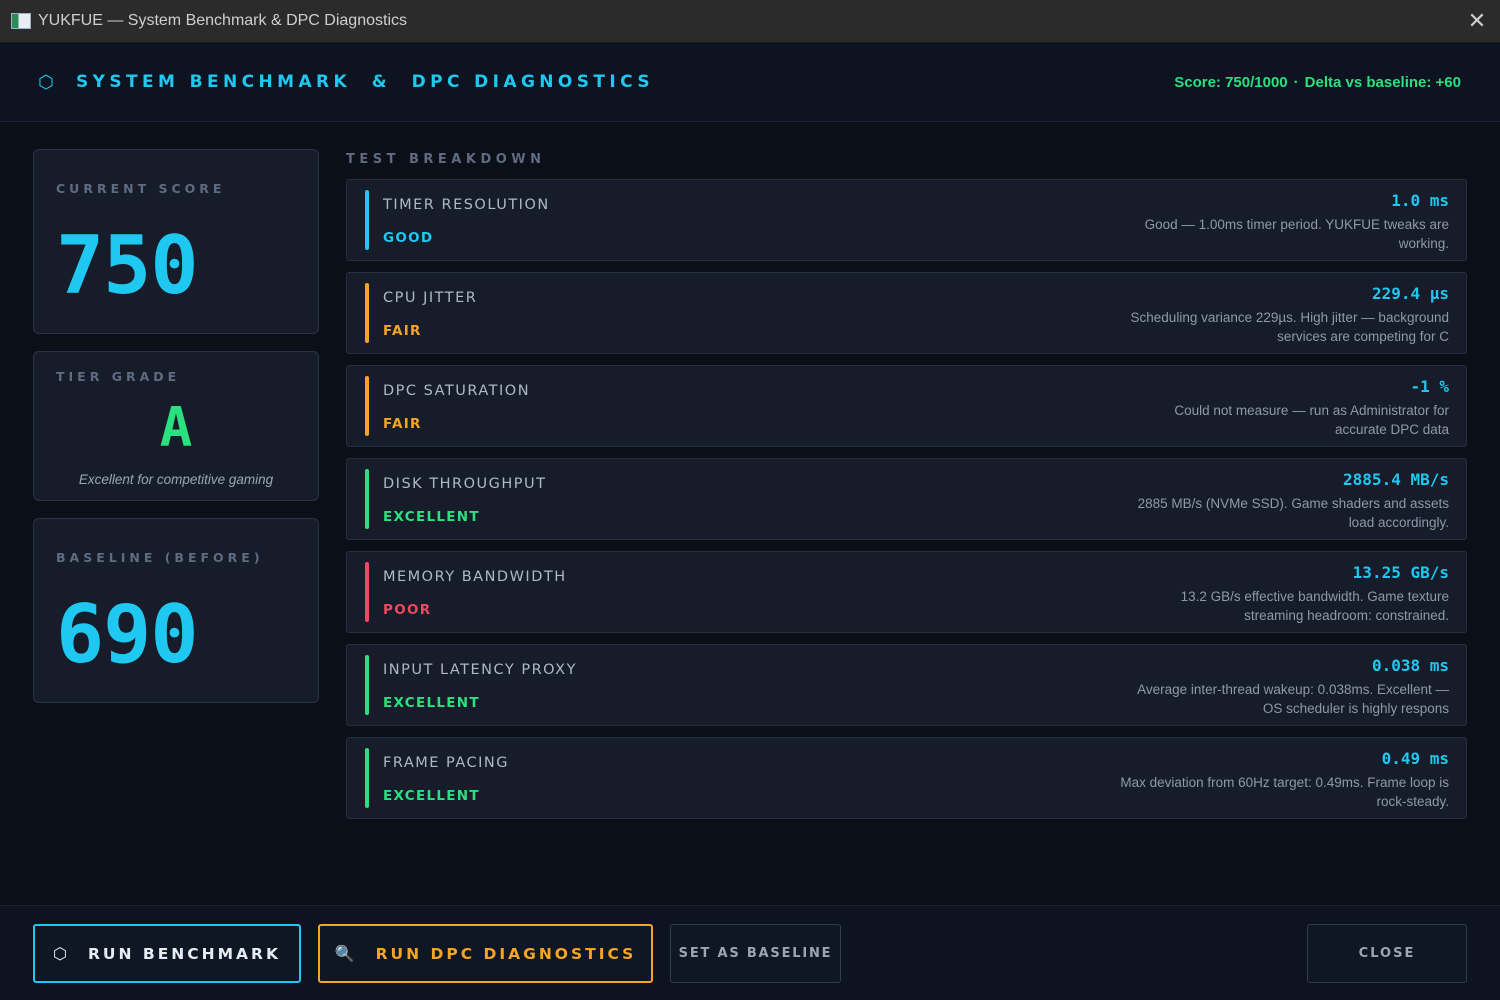 The image size is (1500, 1000). I want to click on test-value: -1 %, so click(1429, 386).